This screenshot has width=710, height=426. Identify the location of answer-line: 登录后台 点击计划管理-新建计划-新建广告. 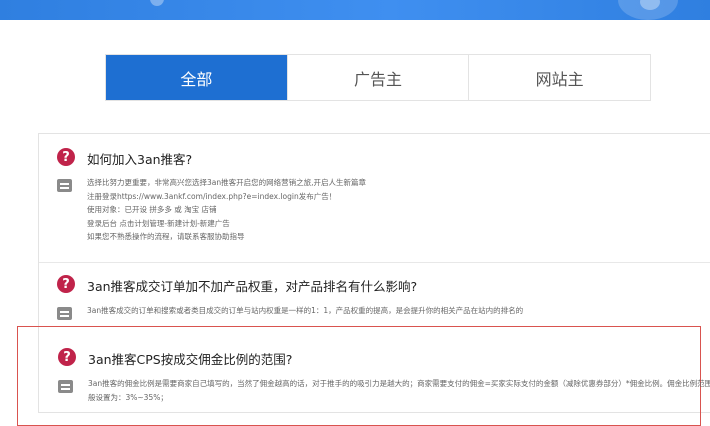
(158, 223).